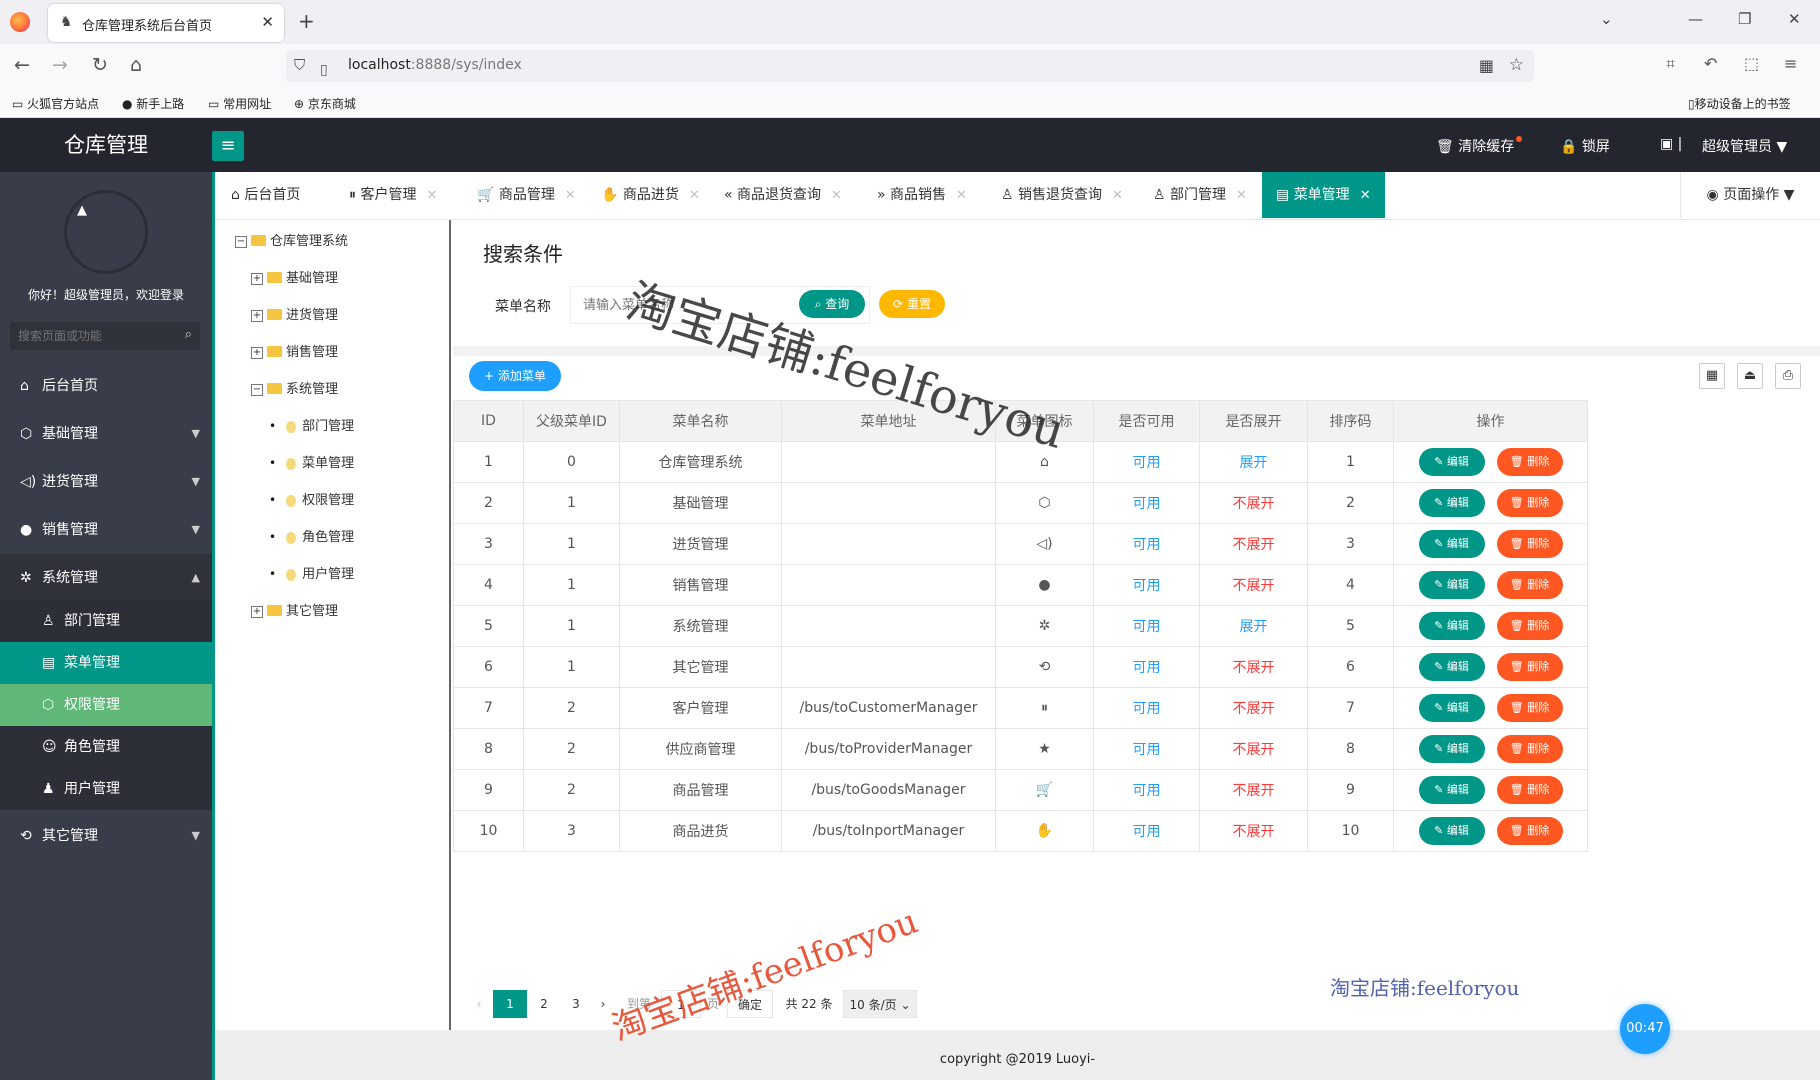 Image resolution: width=1820 pixels, height=1080 pixels. I want to click on app-menu-icon: ≡, so click(1790, 63).